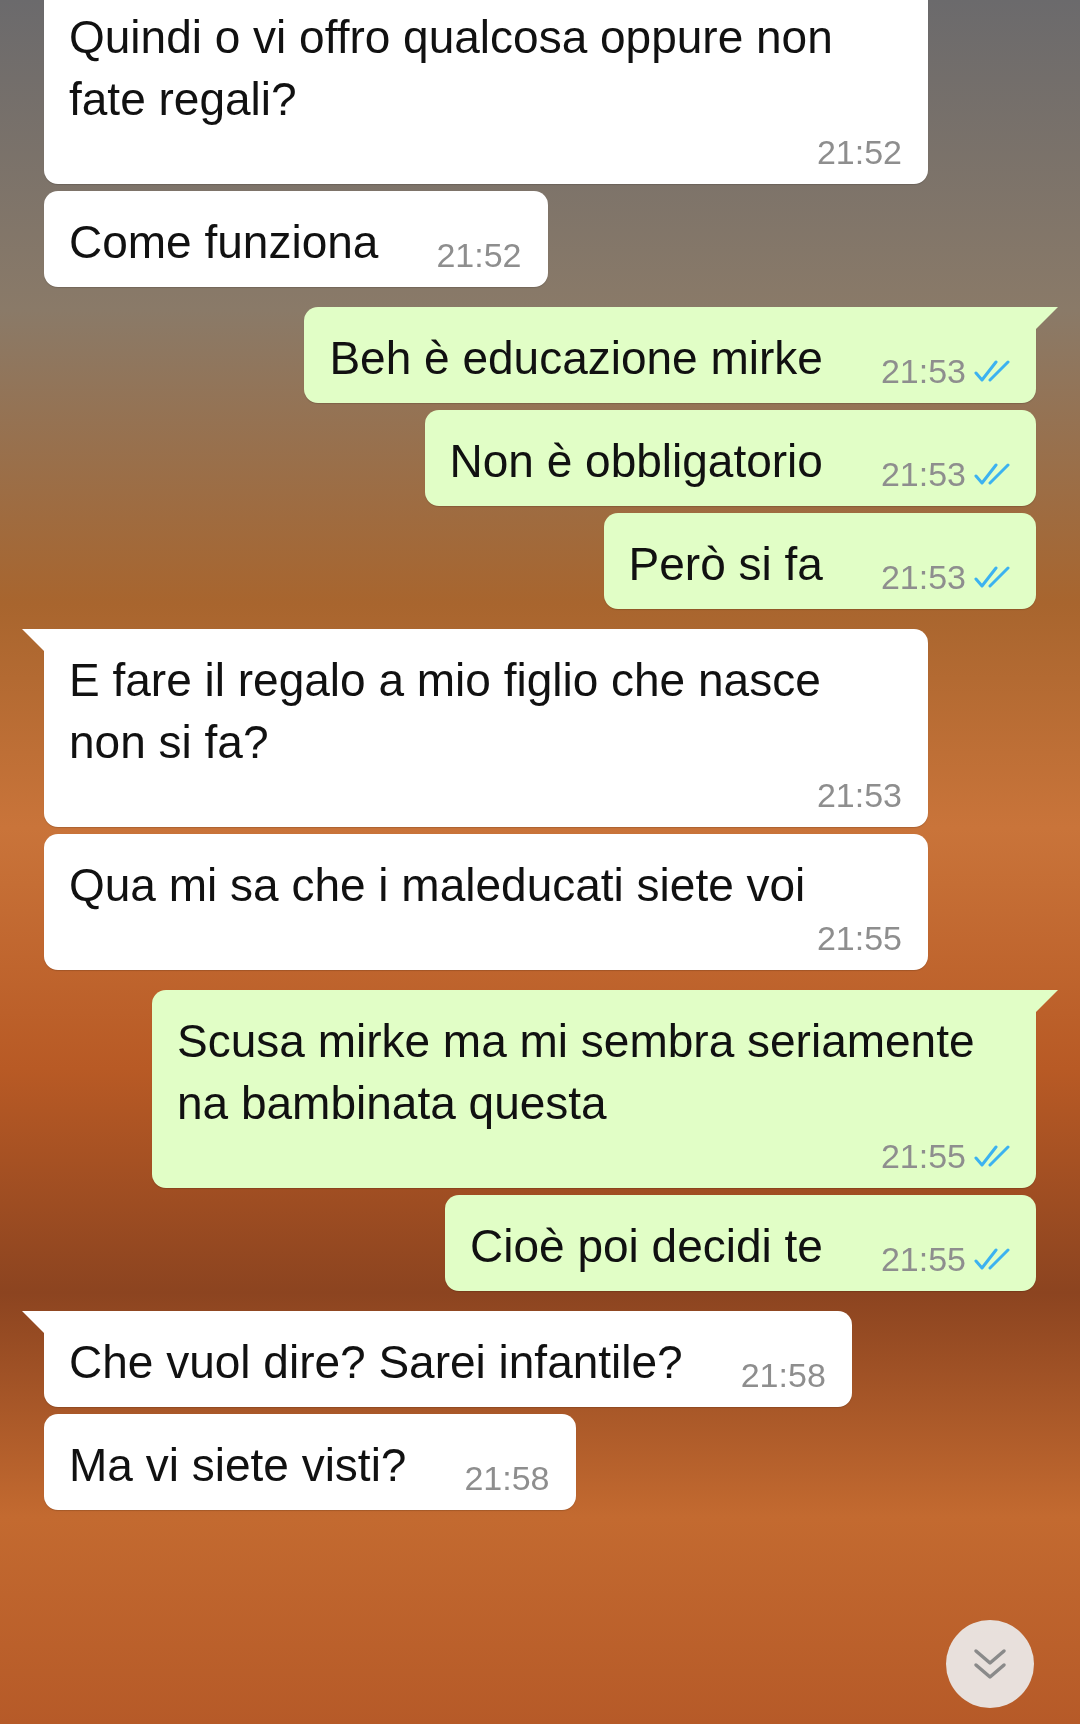 Image resolution: width=1080 pixels, height=1724 pixels. Describe the element at coordinates (445, 711) in the screenshot. I see `message-text: E fare il regalo a mio figlio che nasce non si fa?` at that location.